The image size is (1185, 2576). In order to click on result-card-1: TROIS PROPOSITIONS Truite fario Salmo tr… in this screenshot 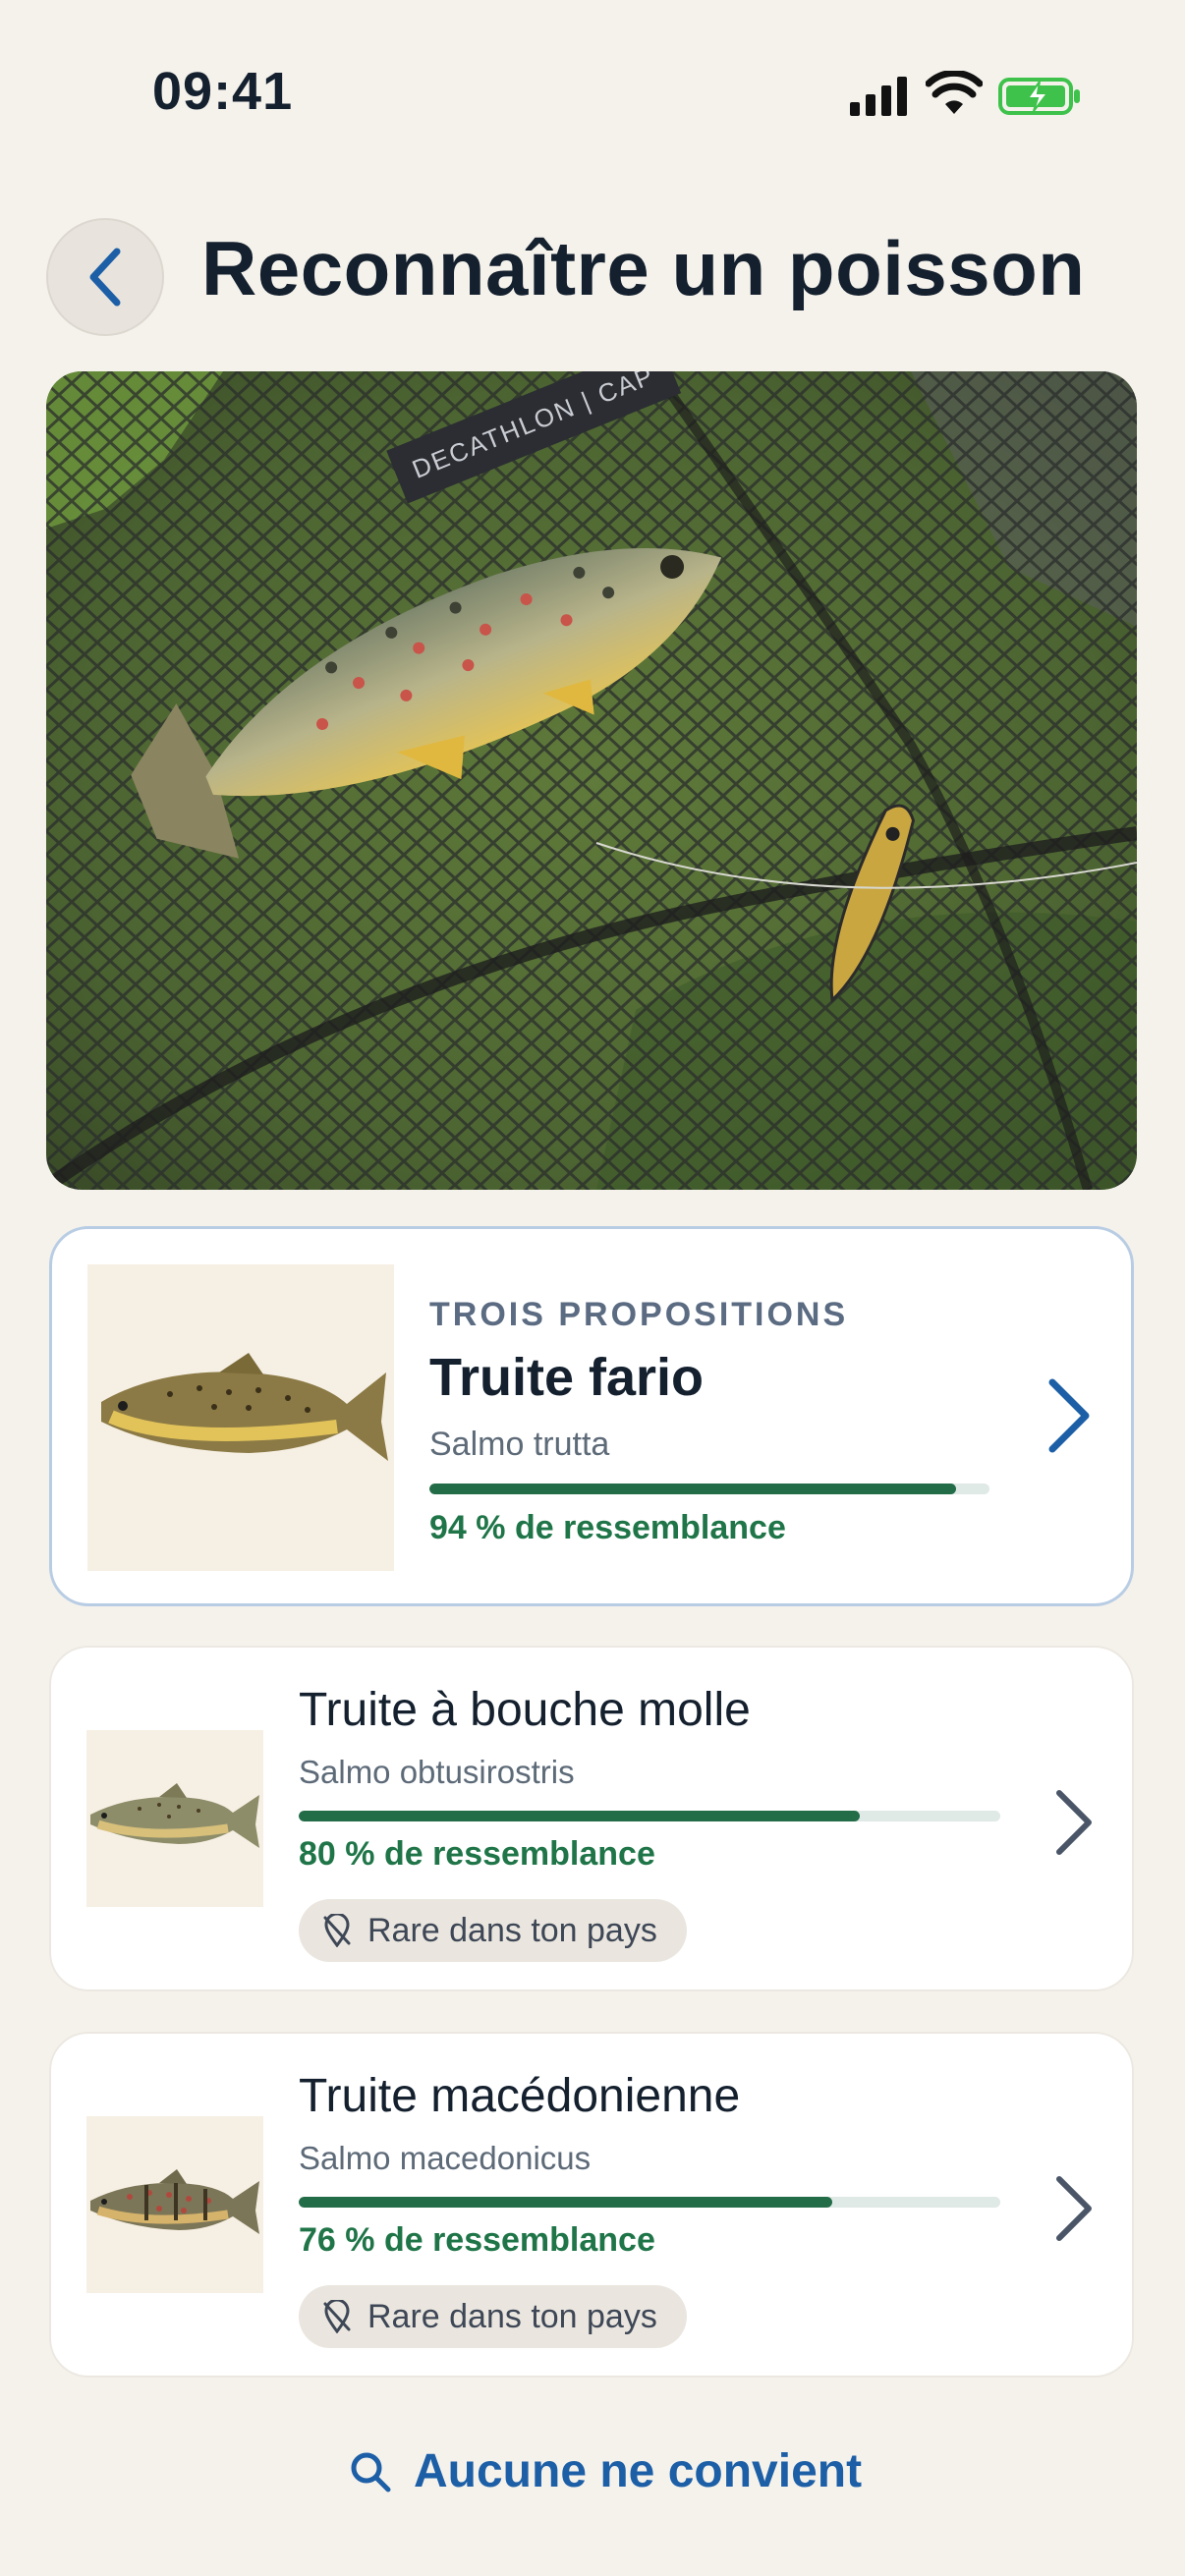, I will do `click(592, 1416)`.